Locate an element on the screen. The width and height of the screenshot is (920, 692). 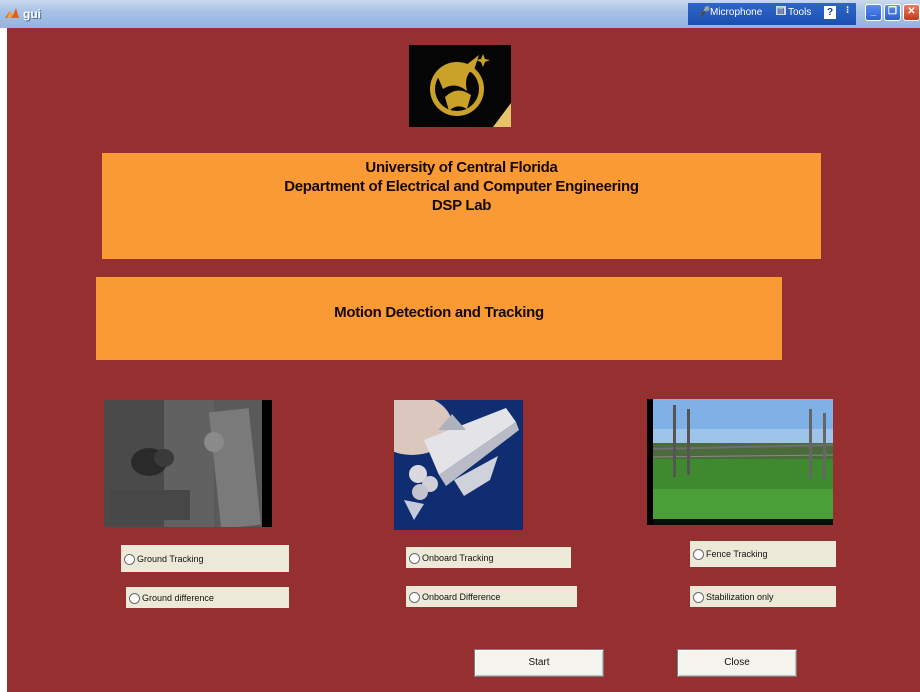
maximize-button: ❐ is located at coordinates (892, 12).